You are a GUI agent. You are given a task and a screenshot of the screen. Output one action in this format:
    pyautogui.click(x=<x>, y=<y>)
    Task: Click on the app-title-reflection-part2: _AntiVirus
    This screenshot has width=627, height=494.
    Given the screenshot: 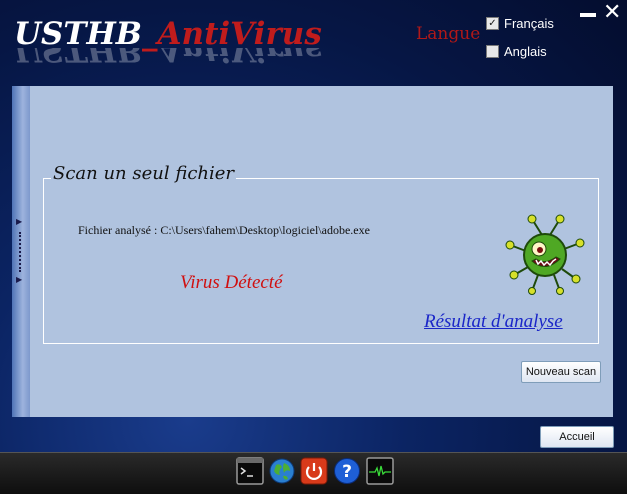 What is the action you would take?
    pyautogui.click(x=231, y=58)
    